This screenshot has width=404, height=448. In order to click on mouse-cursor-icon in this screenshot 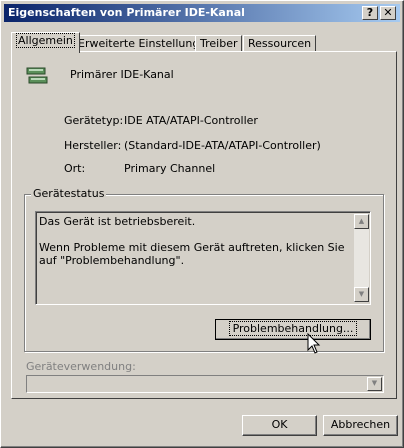, I will do `click(314, 343)`.